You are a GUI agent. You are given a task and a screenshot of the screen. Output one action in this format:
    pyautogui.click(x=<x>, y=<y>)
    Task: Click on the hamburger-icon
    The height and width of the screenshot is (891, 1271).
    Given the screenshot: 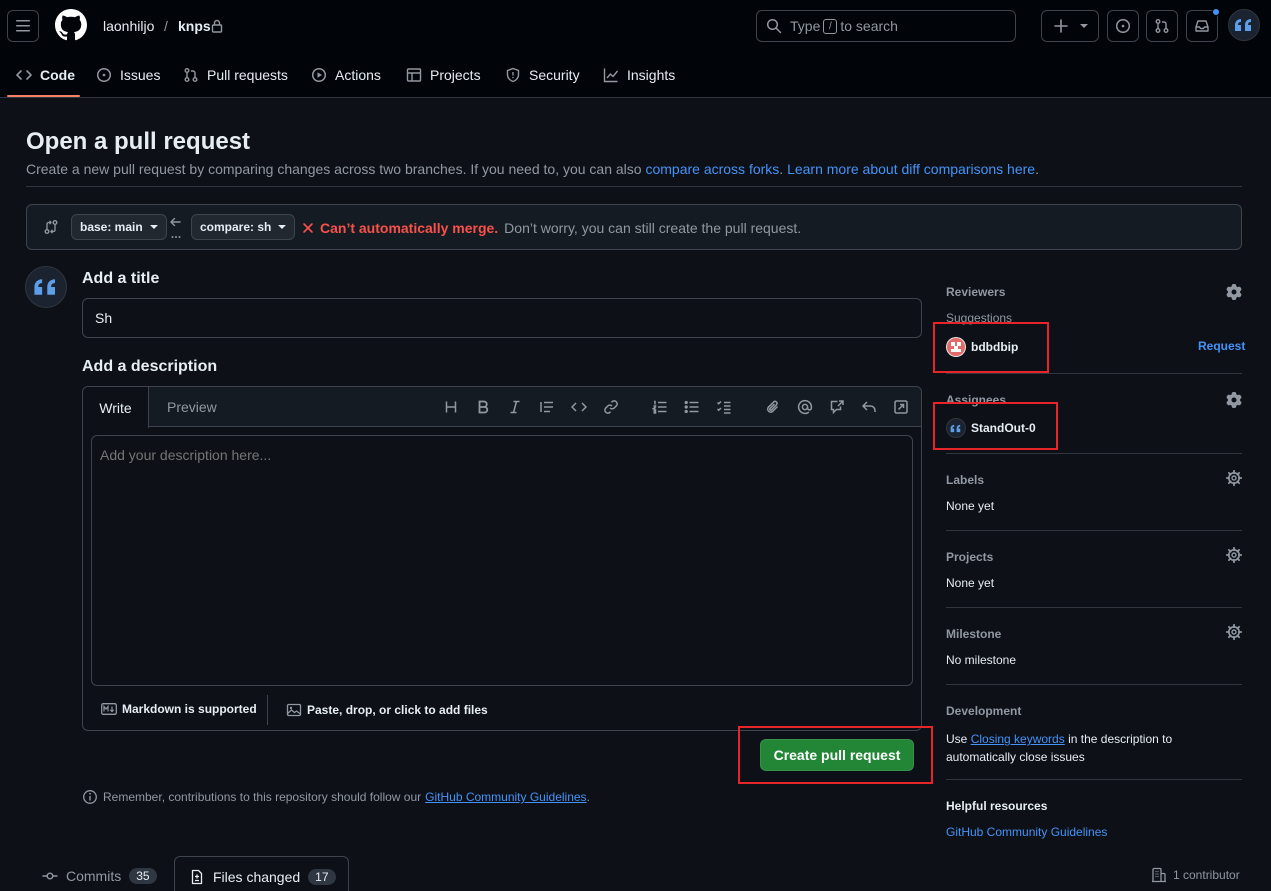 What is the action you would take?
    pyautogui.click(x=23, y=26)
    